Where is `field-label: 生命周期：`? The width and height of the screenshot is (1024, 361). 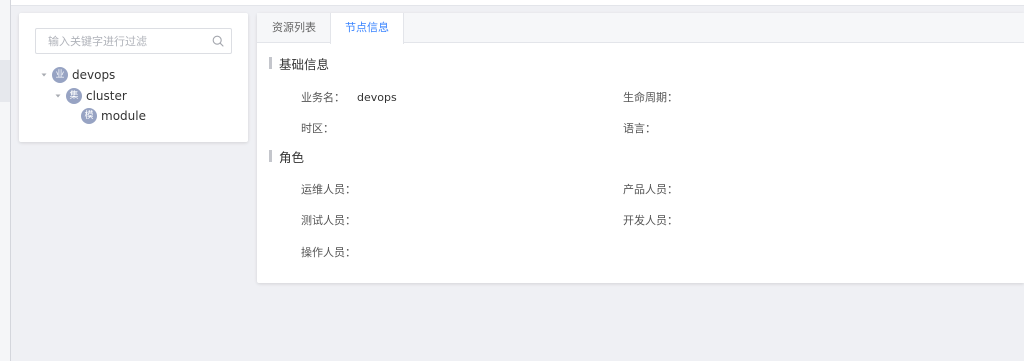
field-label: 生命周期： is located at coordinates (650, 97).